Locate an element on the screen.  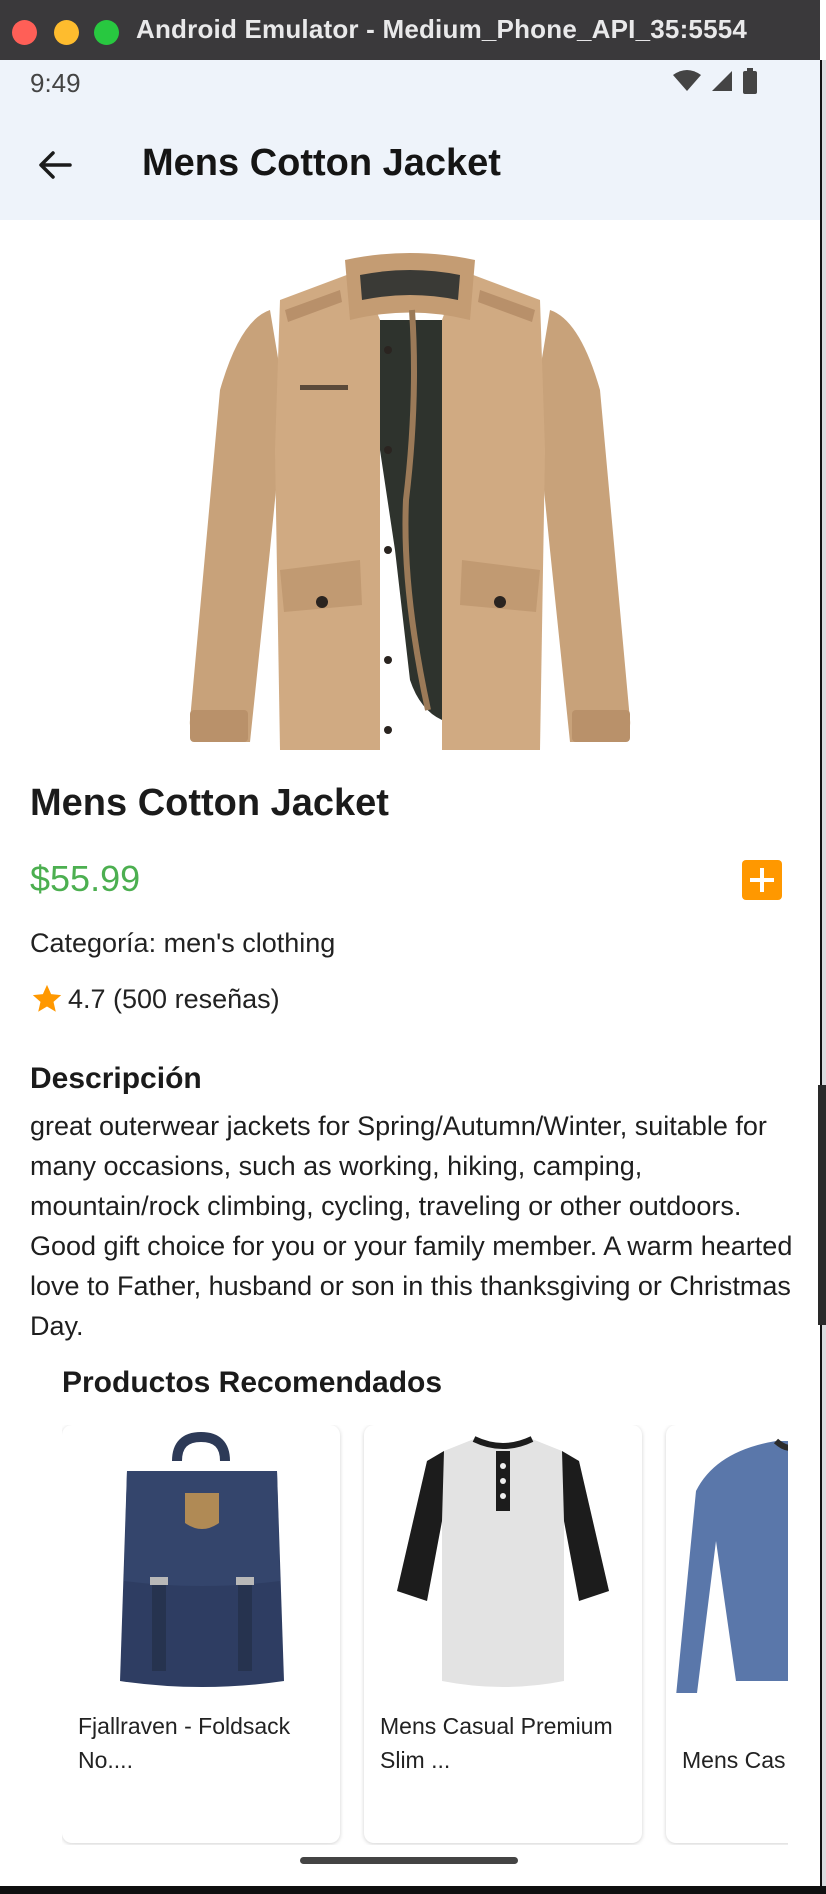
status-icons is located at coordinates (715, 81).